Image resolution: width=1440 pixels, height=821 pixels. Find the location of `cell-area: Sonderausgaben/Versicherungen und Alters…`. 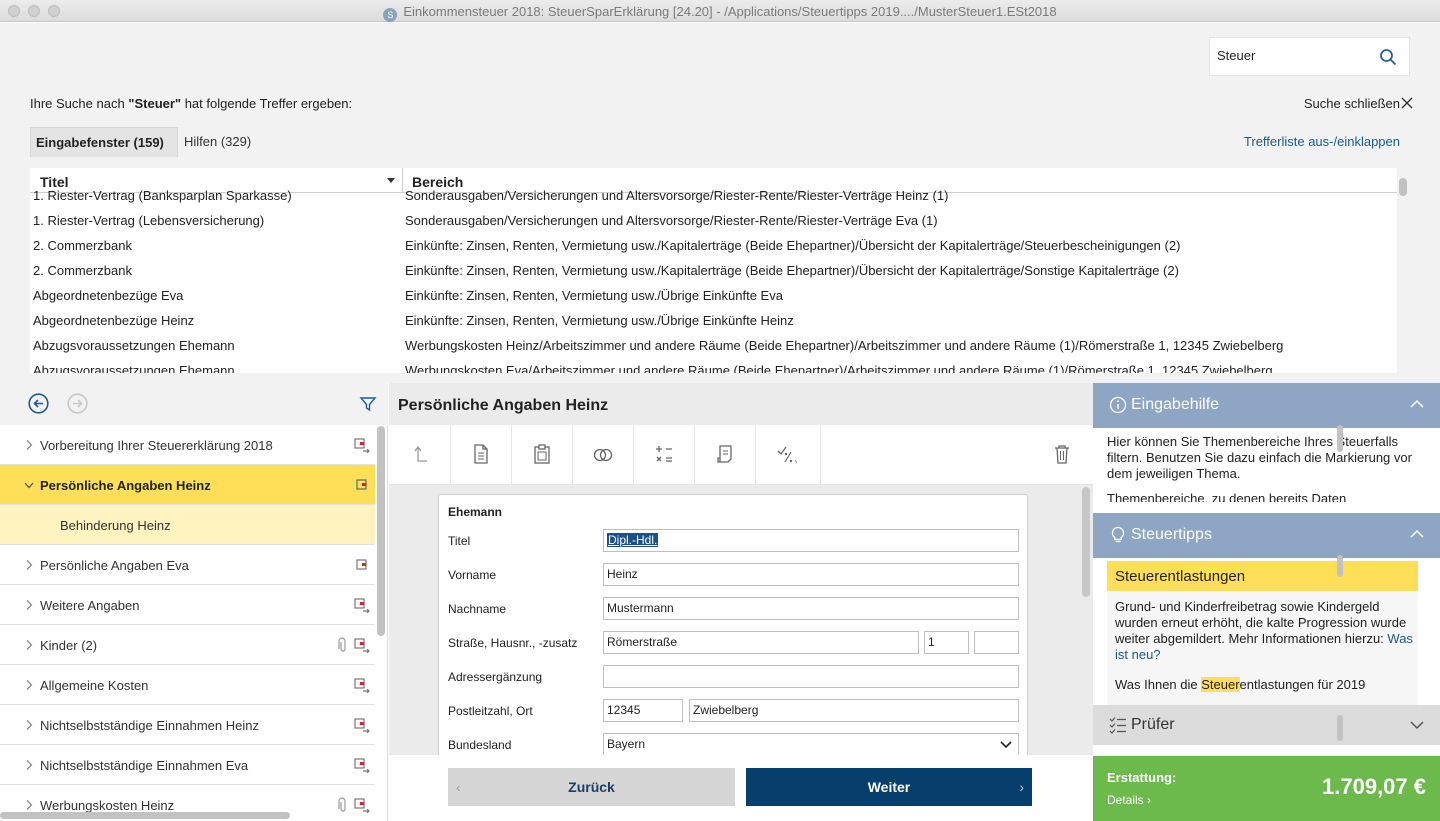

cell-area: Sonderausgaben/Versicherungen und Alters… is located at coordinates (671, 220).